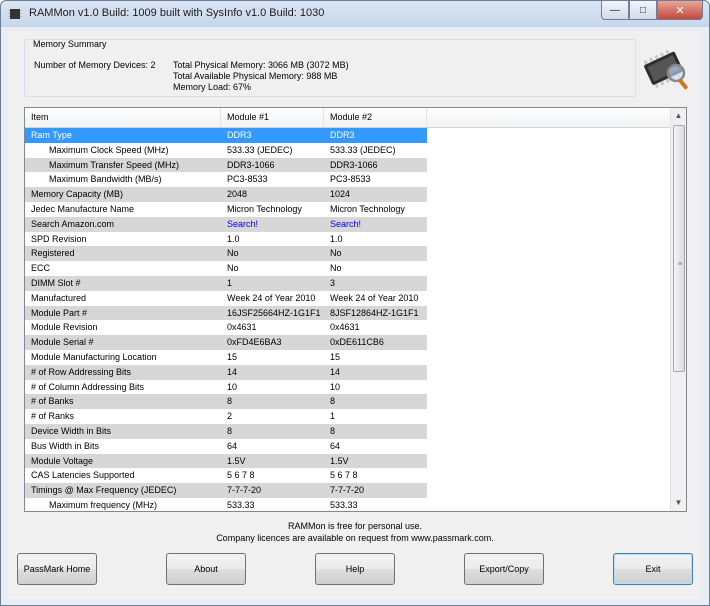  What do you see at coordinates (212, 87) in the screenshot?
I see `memory-load: Memory Load: 67%` at bounding box center [212, 87].